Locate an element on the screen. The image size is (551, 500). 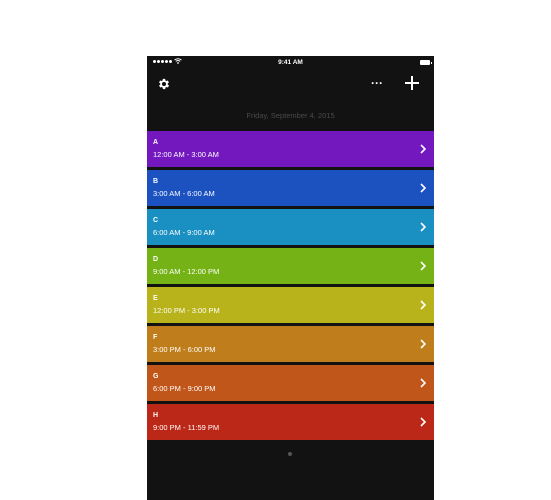
period-time-range: 6:00 PM - 9:00 PM is located at coordinates (184, 388).